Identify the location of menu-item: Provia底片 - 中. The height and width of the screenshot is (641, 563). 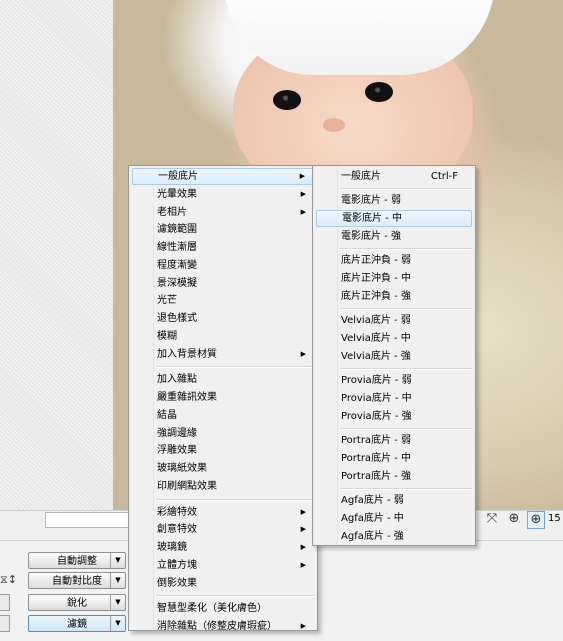
(394, 398).